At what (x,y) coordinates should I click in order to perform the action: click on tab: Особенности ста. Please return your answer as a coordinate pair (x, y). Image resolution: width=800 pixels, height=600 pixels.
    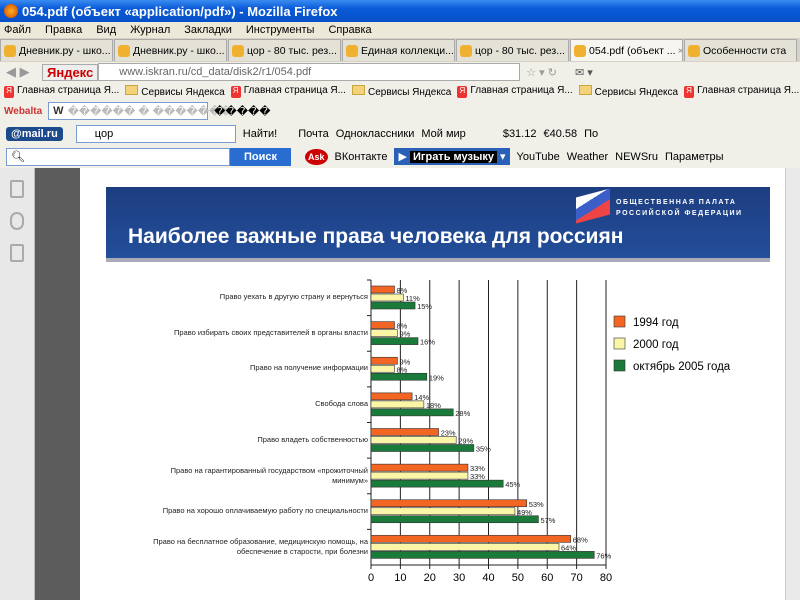
    Looking at the image, I should click on (740, 50).